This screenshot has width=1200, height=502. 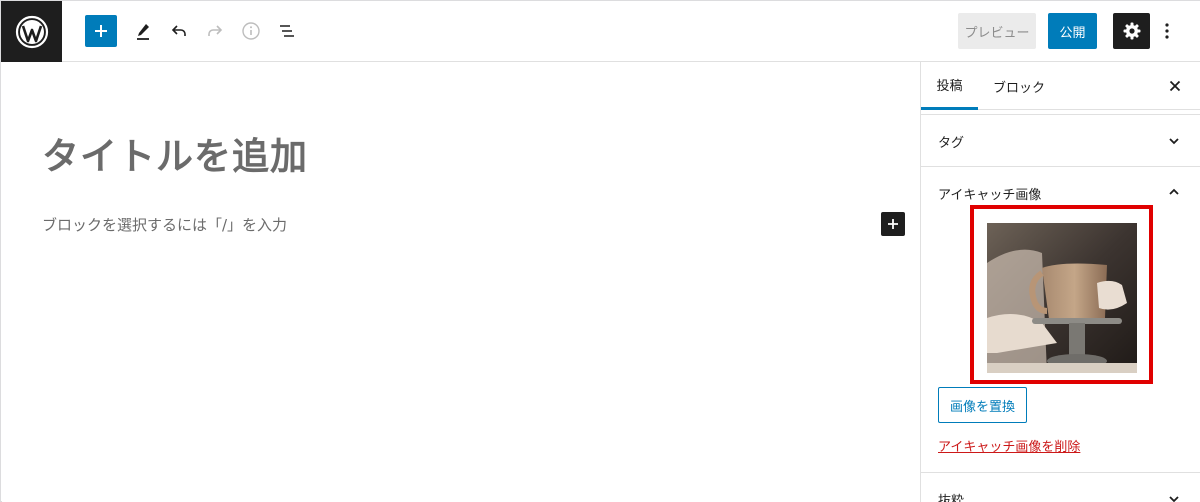 What do you see at coordinates (1174, 192) in the screenshot?
I see `chevron-up-icon` at bounding box center [1174, 192].